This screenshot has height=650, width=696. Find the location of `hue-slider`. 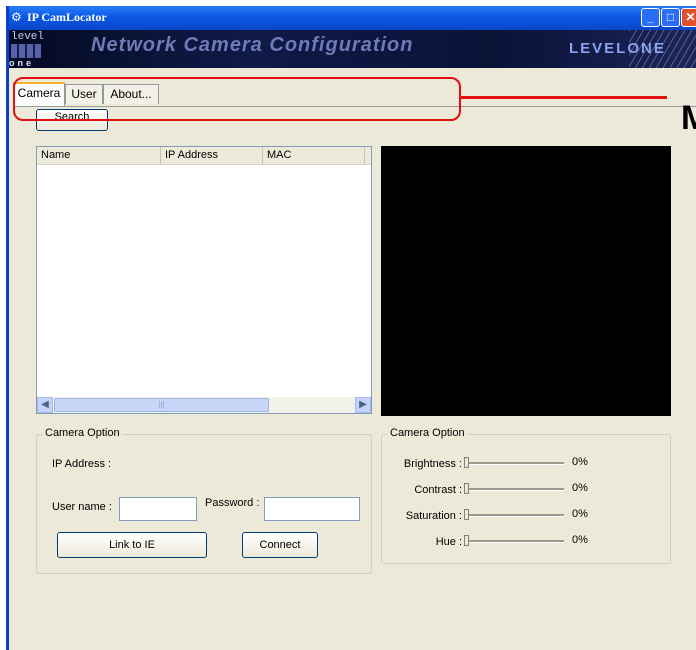

hue-slider is located at coordinates (515, 541).